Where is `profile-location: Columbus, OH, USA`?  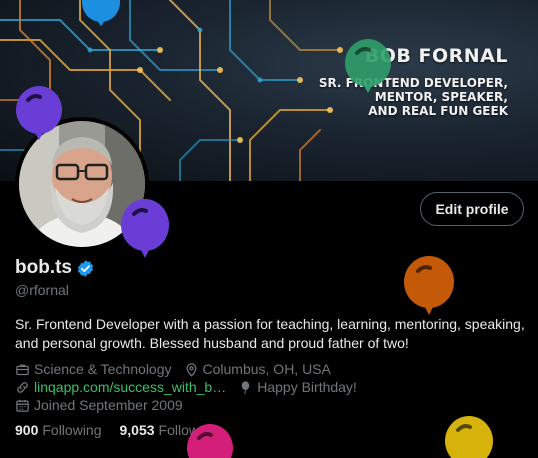 profile-location: Columbus, OH, USA is located at coordinates (257, 369).